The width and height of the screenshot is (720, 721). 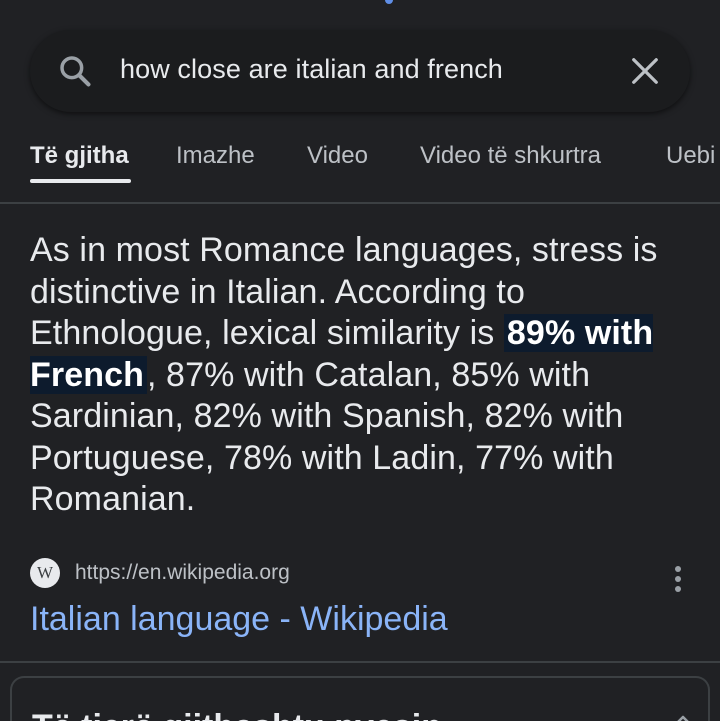 I want to click on tab-videos: Video, so click(x=337, y=156).